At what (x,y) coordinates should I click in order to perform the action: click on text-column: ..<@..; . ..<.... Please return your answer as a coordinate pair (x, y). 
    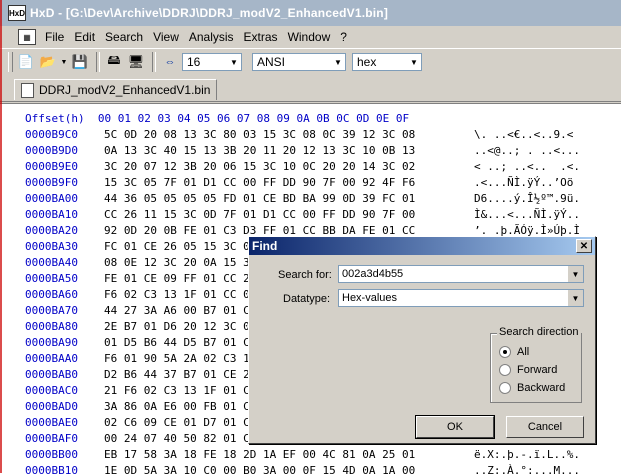
    Looking at the image, I should click on (527, 152).